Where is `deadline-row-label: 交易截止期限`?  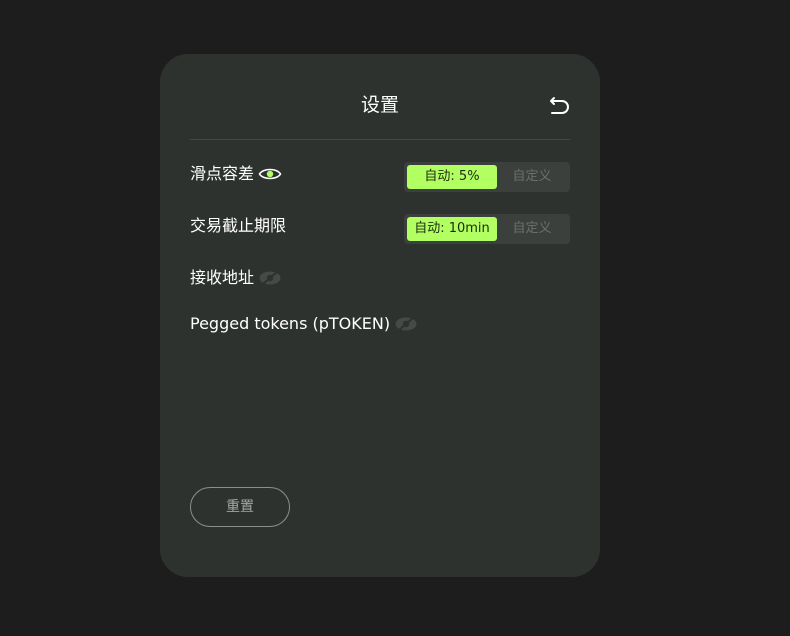 deadline-row-label: 交易截止期限 is located at coordinates (238, 226).